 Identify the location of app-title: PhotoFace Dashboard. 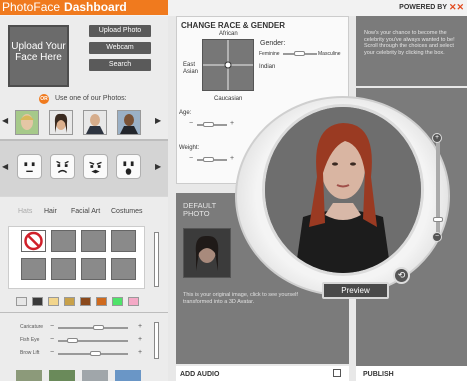
(84, 7).